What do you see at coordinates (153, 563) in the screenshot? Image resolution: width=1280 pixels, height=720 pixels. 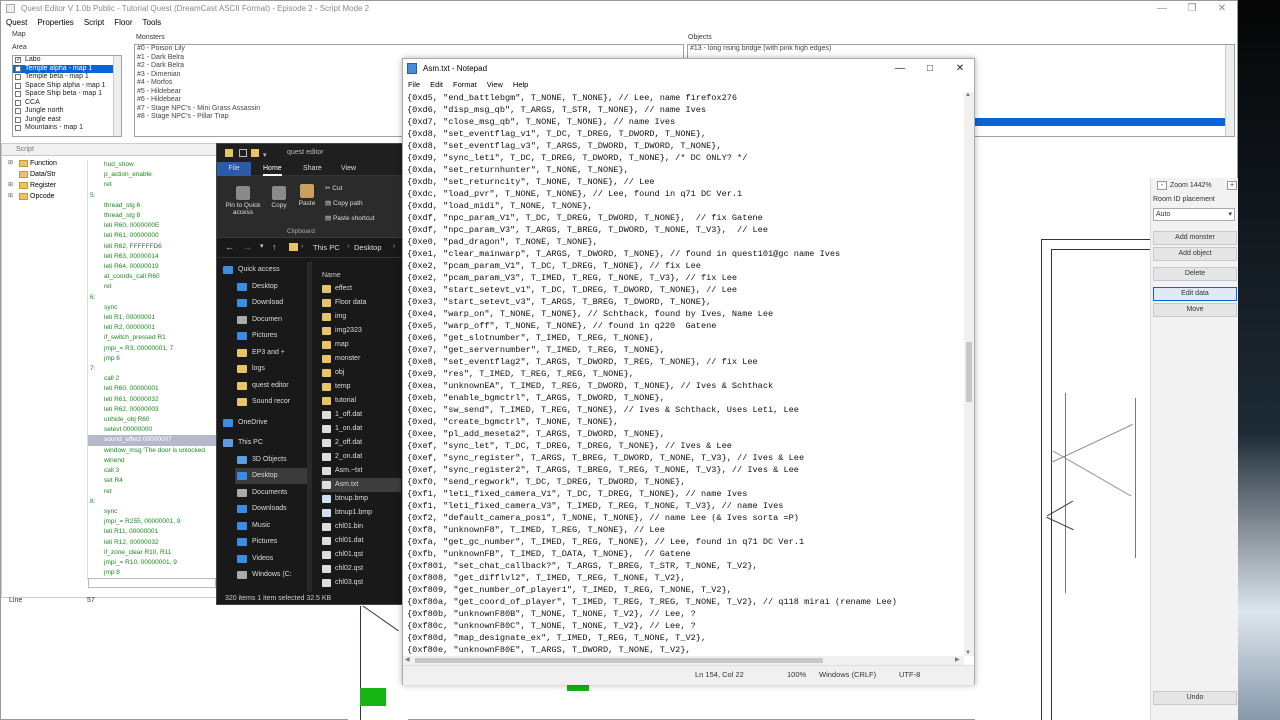 I see `script-code-line: jmpi_= R10, 00000001, 9` at bounding box center [153, 563].